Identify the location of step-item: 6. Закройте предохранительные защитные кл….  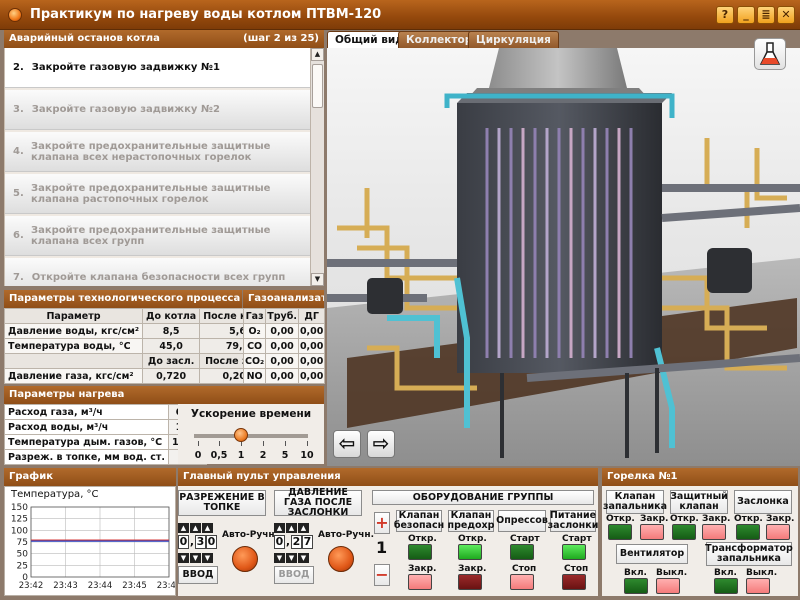
(157, 236).